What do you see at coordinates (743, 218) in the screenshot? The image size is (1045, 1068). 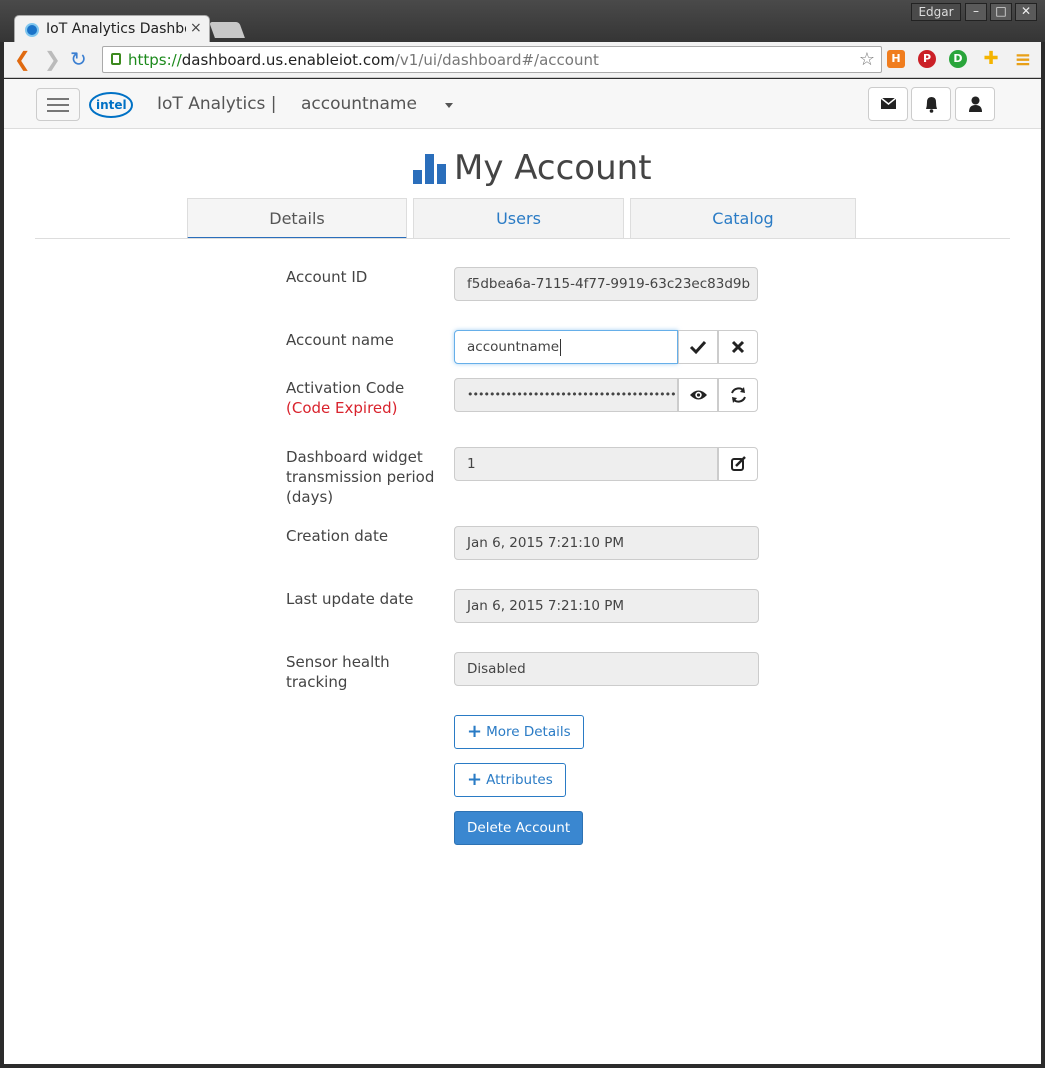 I see `tab-catalog: Catalog` at bounding box center [743, 218].